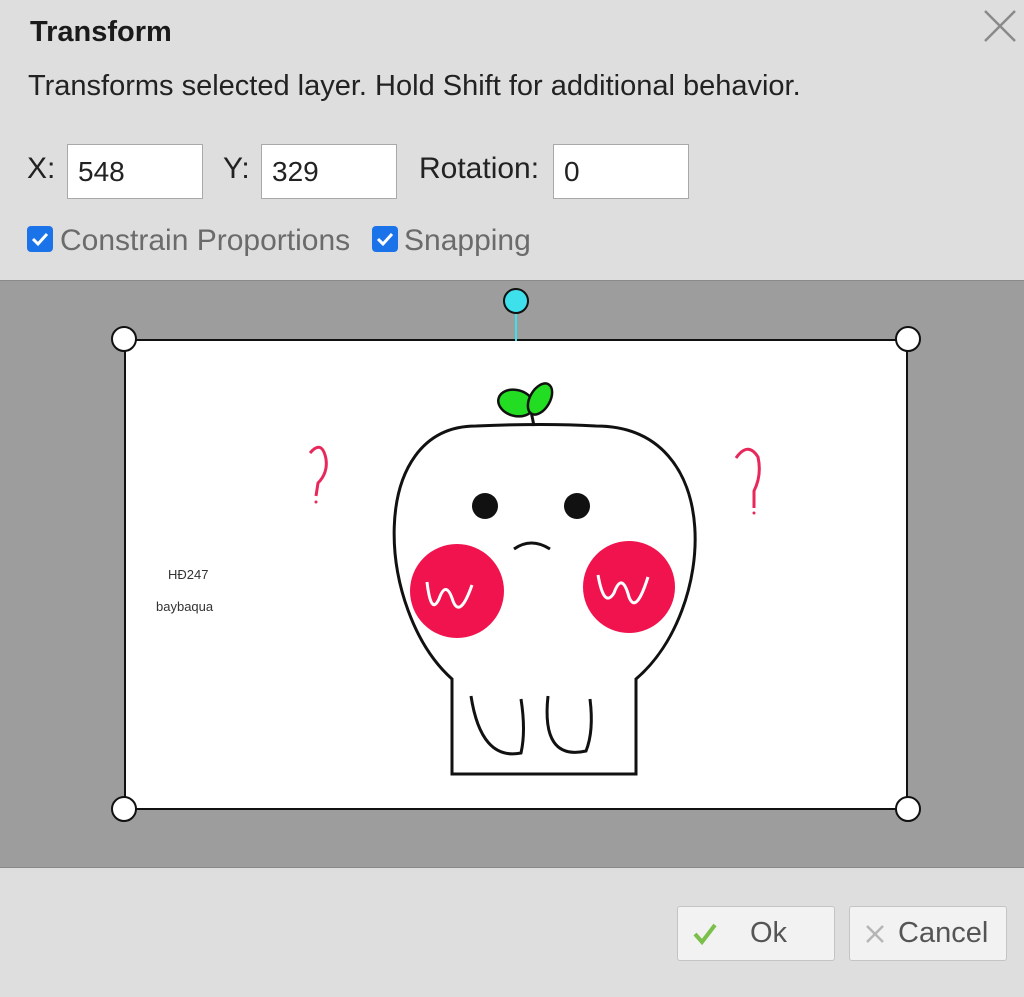 Image resolution: width=1024 pixels, height=997 pixels. I want to click on rotation-input, so click(621, 171).